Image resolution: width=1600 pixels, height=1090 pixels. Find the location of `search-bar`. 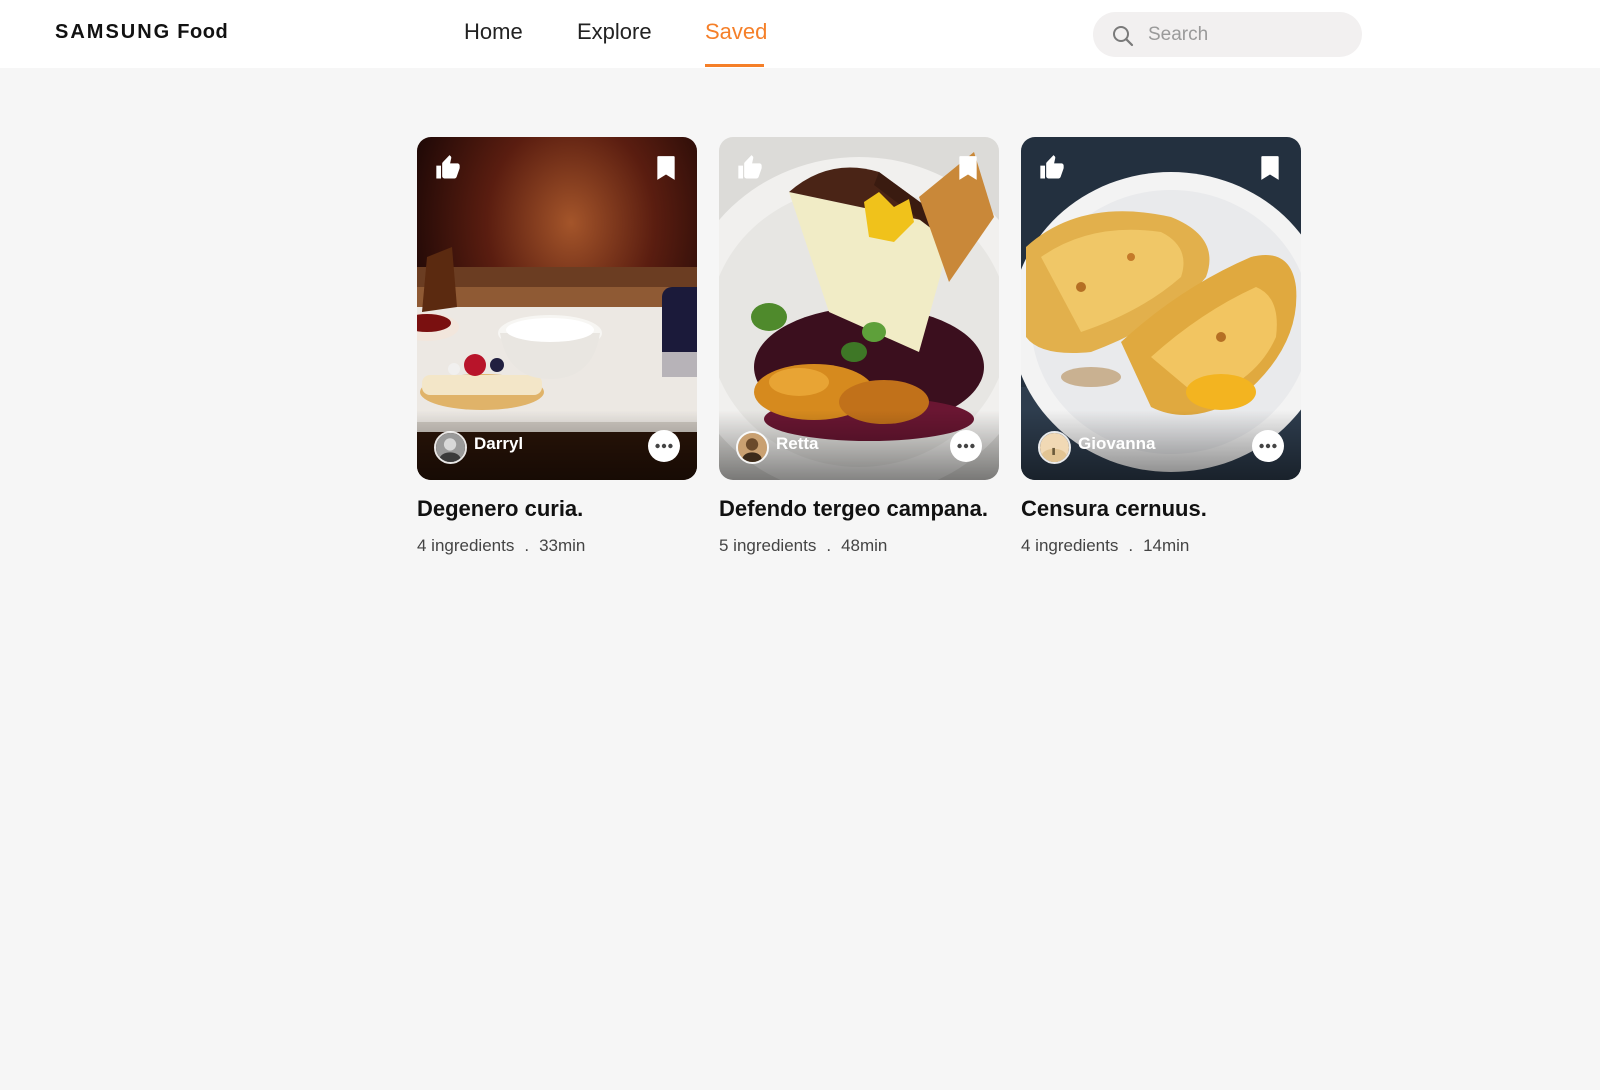

search-bar is located at coordinates (1227, 34).